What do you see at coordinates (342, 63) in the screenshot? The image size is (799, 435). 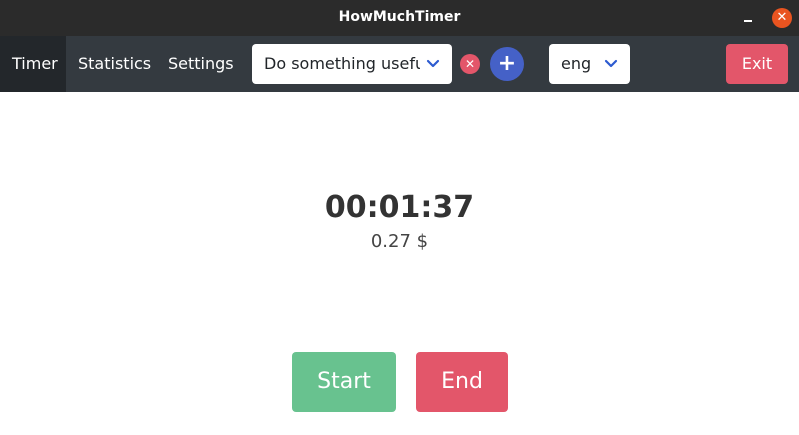 I see `task-select-value: Do something usefu` at bounding box center [342, 63].